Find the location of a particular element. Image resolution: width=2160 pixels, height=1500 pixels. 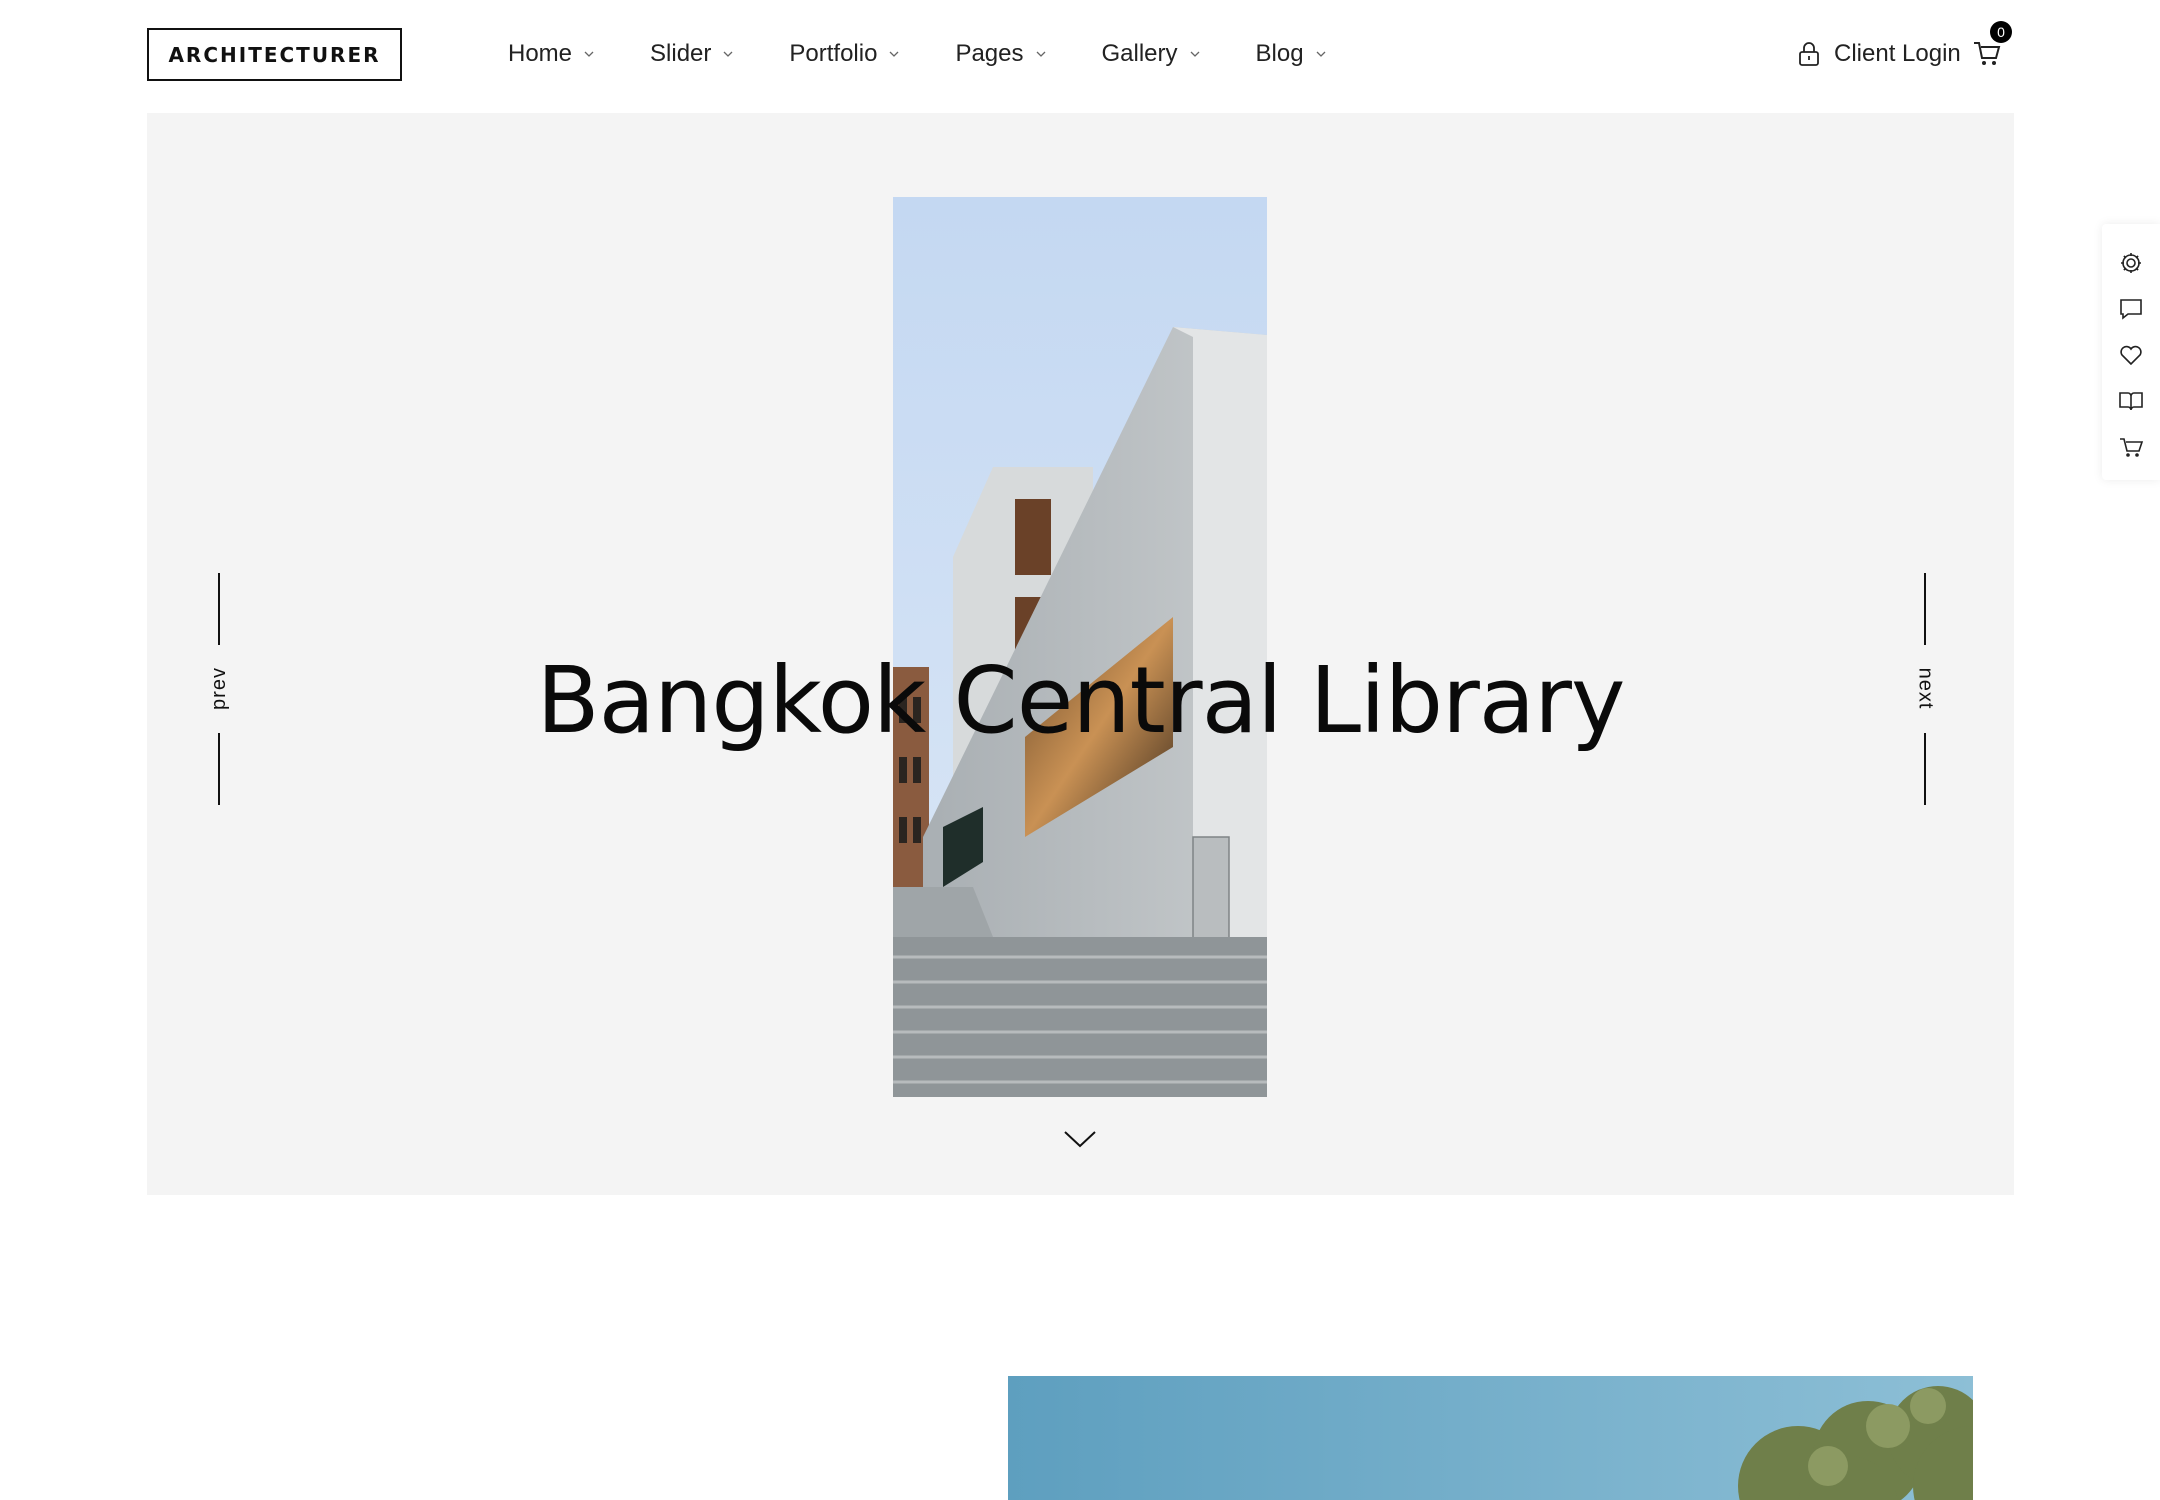

nav-label: Slider is located at coordinates (681, 53).